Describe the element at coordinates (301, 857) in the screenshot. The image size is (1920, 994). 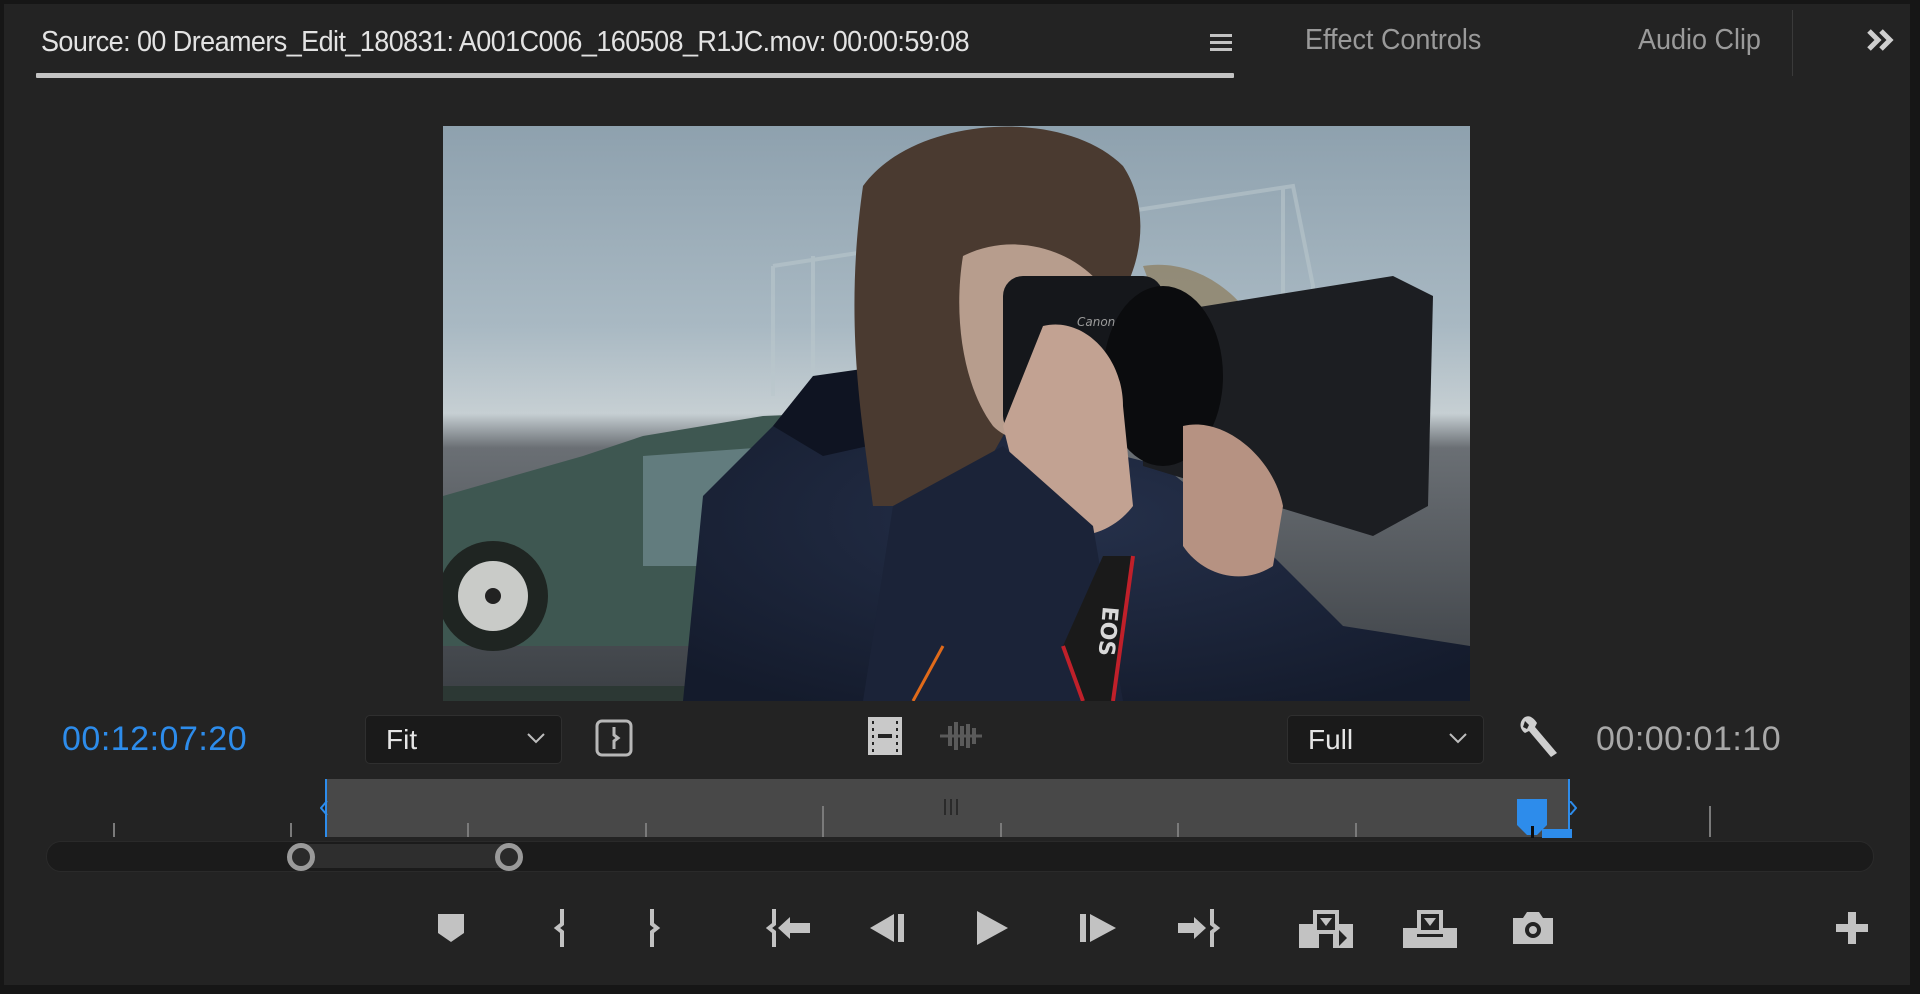
I see `zoom-handle-left` at that location.